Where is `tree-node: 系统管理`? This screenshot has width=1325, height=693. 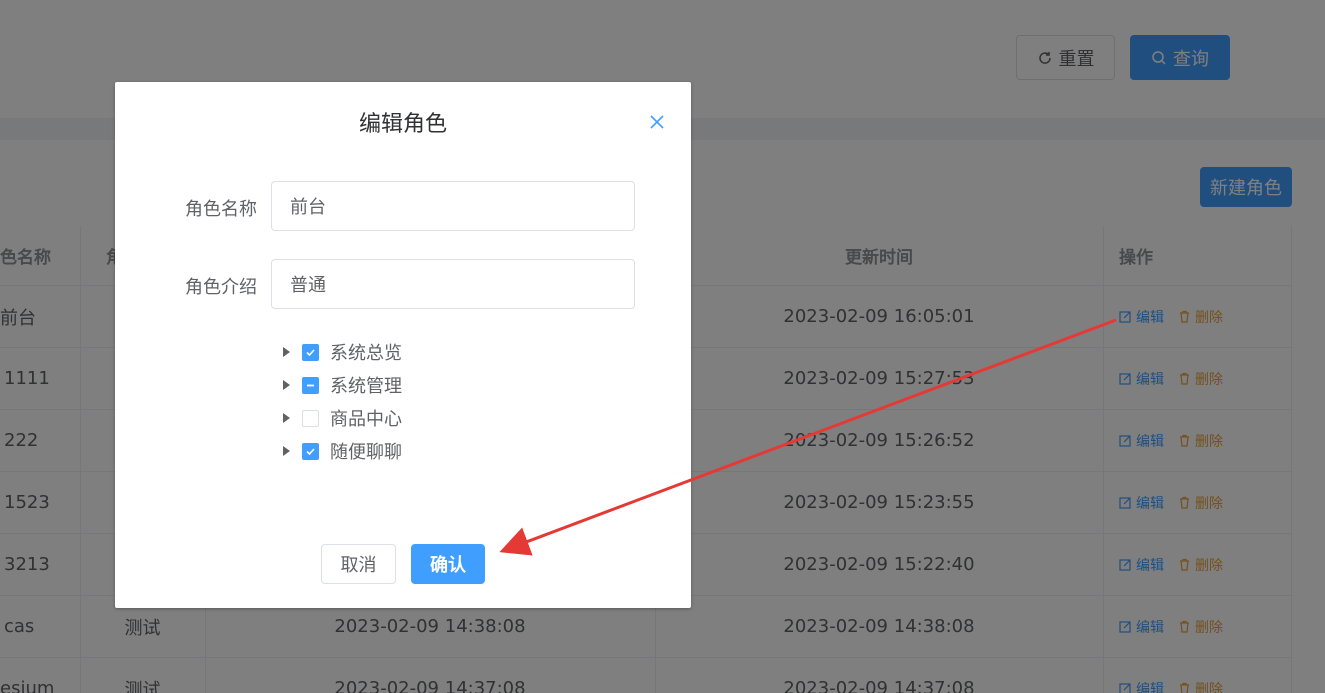
tree-node: 系统管理 is located at coordinates (342, 385).